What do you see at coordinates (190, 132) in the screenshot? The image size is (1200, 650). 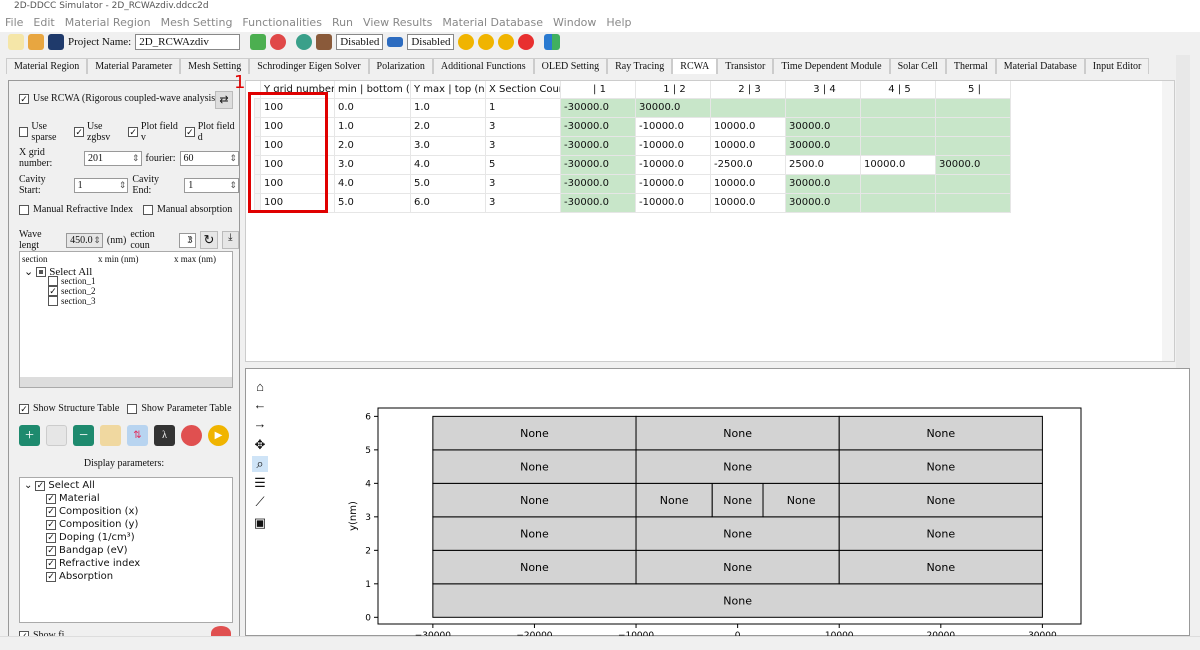 I see `plot-field-d-checkbox: ✓` at bounding box center [190, 132].